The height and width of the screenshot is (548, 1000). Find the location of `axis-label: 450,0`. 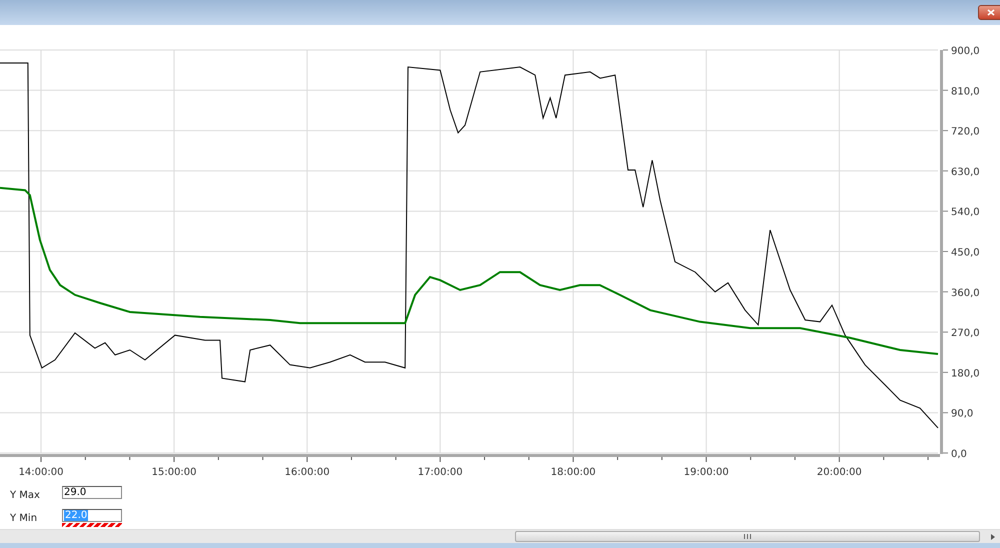

axis-label: 450,0 is located at coordinates (965, 253).